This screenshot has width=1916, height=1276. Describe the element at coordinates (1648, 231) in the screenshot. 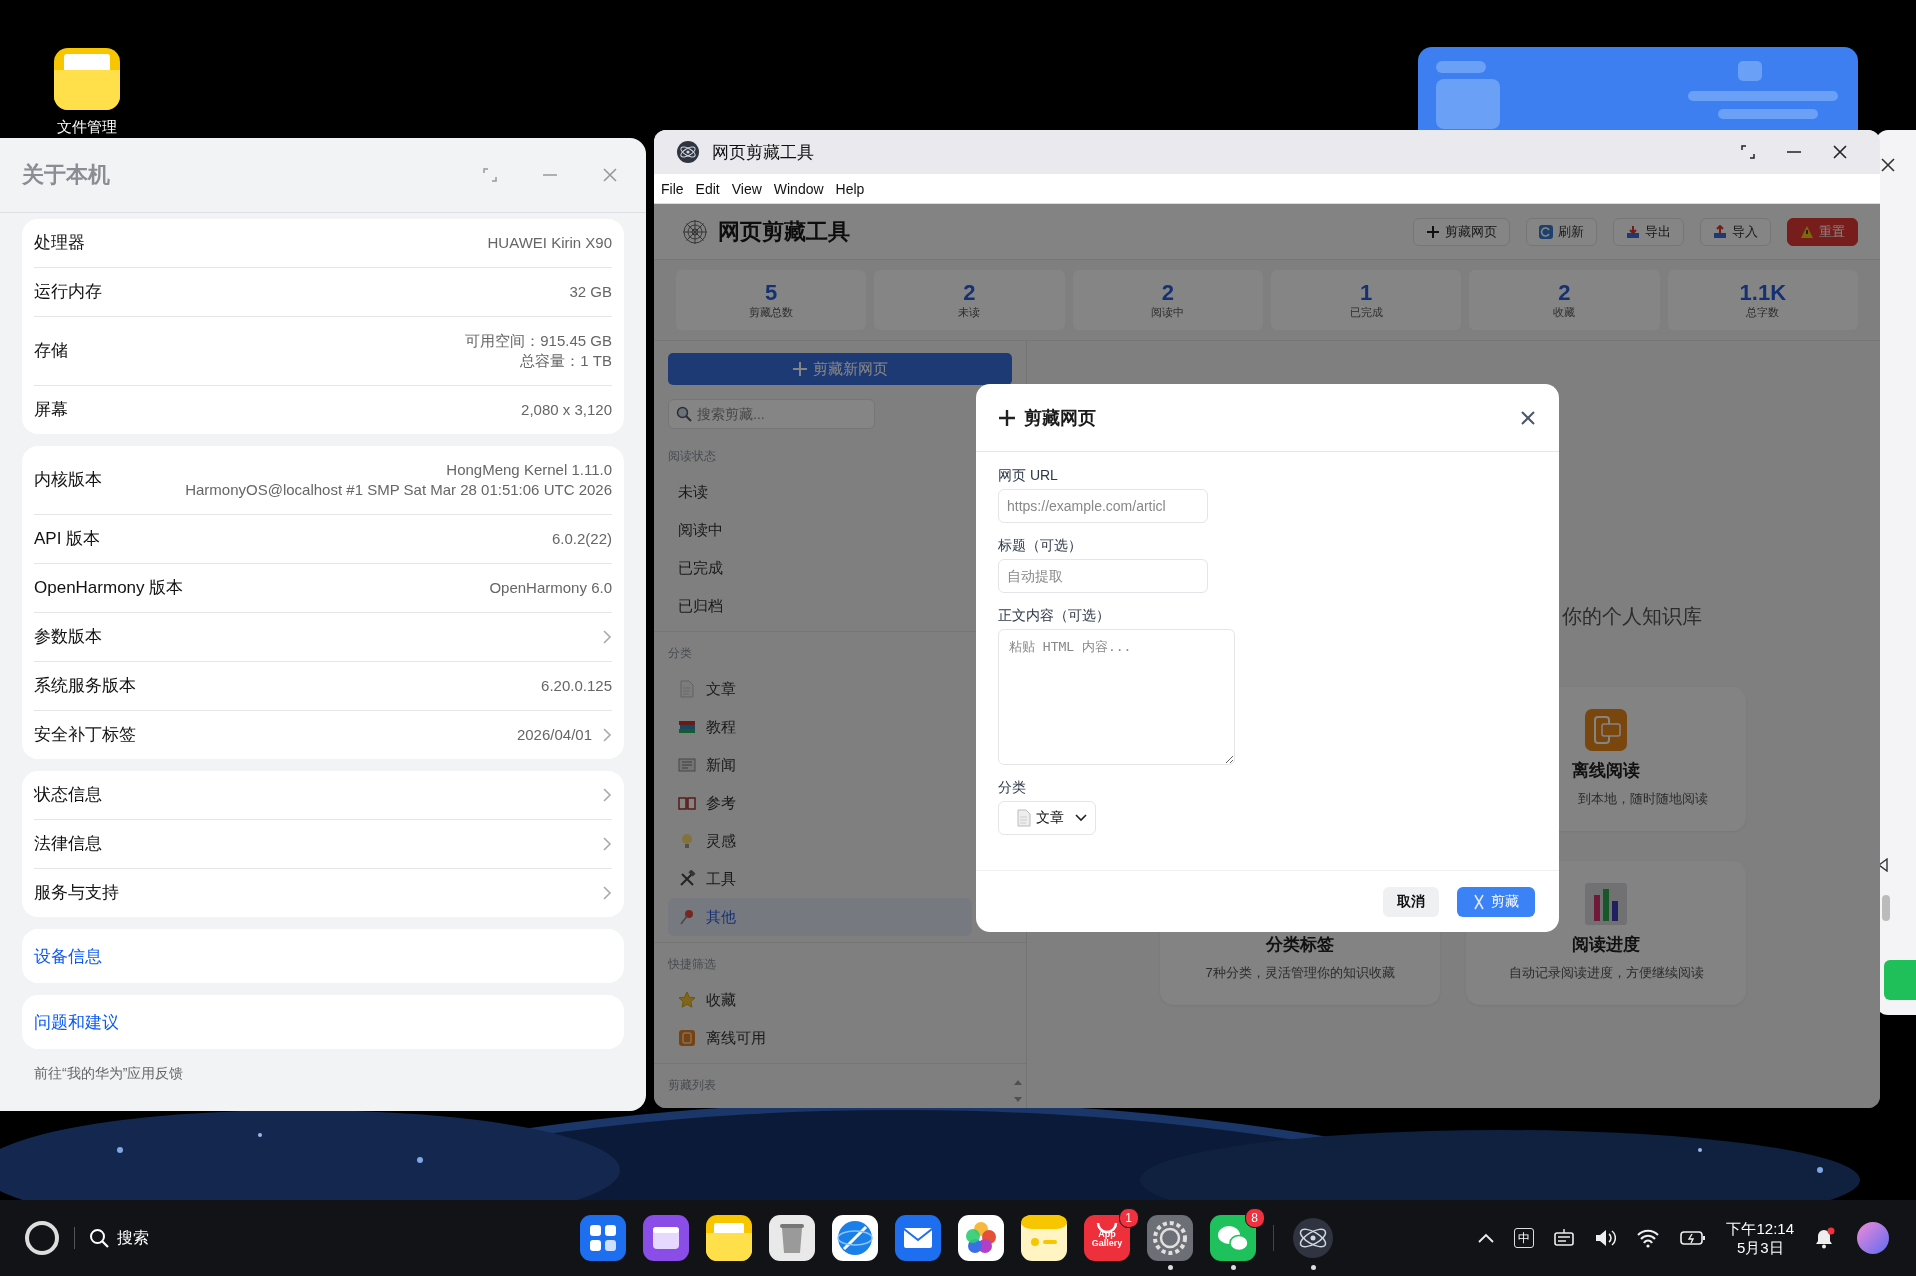

I see `toolbar-button: 导出` at that location.